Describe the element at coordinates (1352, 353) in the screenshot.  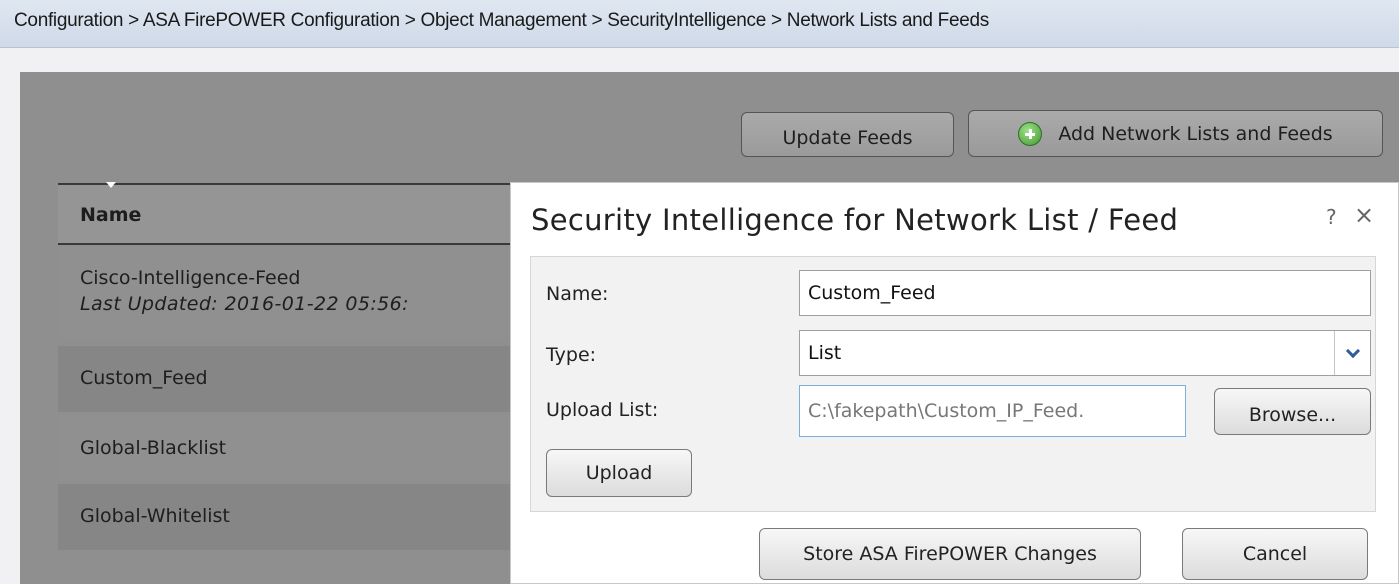
I see `chevron-down-icon` at that location.